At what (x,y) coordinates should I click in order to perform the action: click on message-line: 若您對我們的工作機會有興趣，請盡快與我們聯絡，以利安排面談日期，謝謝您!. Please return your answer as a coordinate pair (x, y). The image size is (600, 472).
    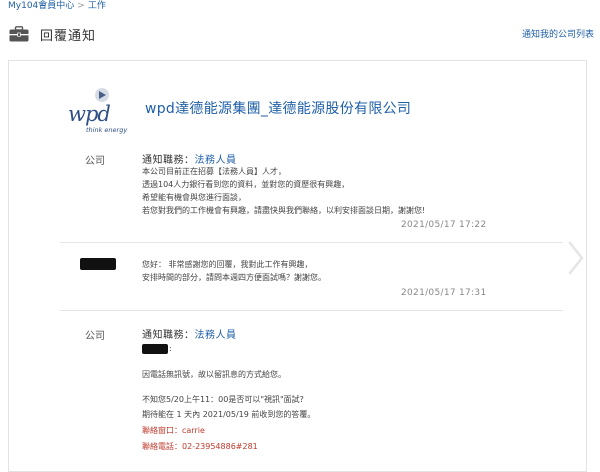
    Looking at the image, I should click on (284, 210).